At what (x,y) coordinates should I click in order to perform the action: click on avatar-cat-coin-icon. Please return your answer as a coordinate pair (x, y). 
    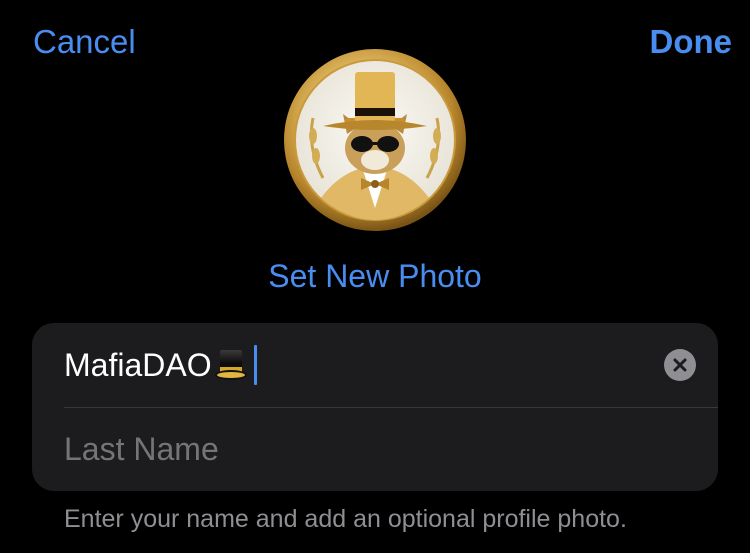
    Looking at the image, I should click on (375, 140).